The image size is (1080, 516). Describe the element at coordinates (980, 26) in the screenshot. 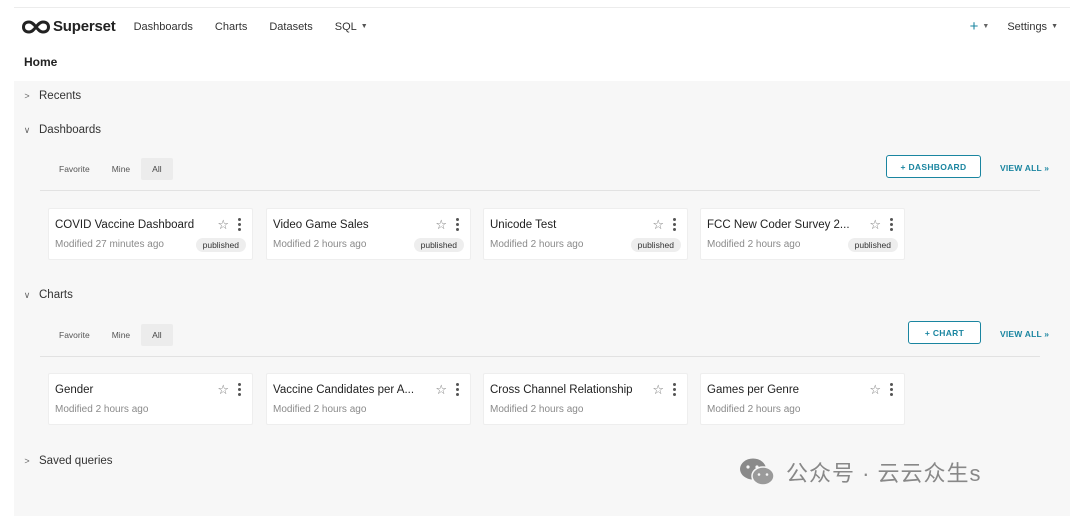

I see `new-item-menu-button: + ▼` at that location.